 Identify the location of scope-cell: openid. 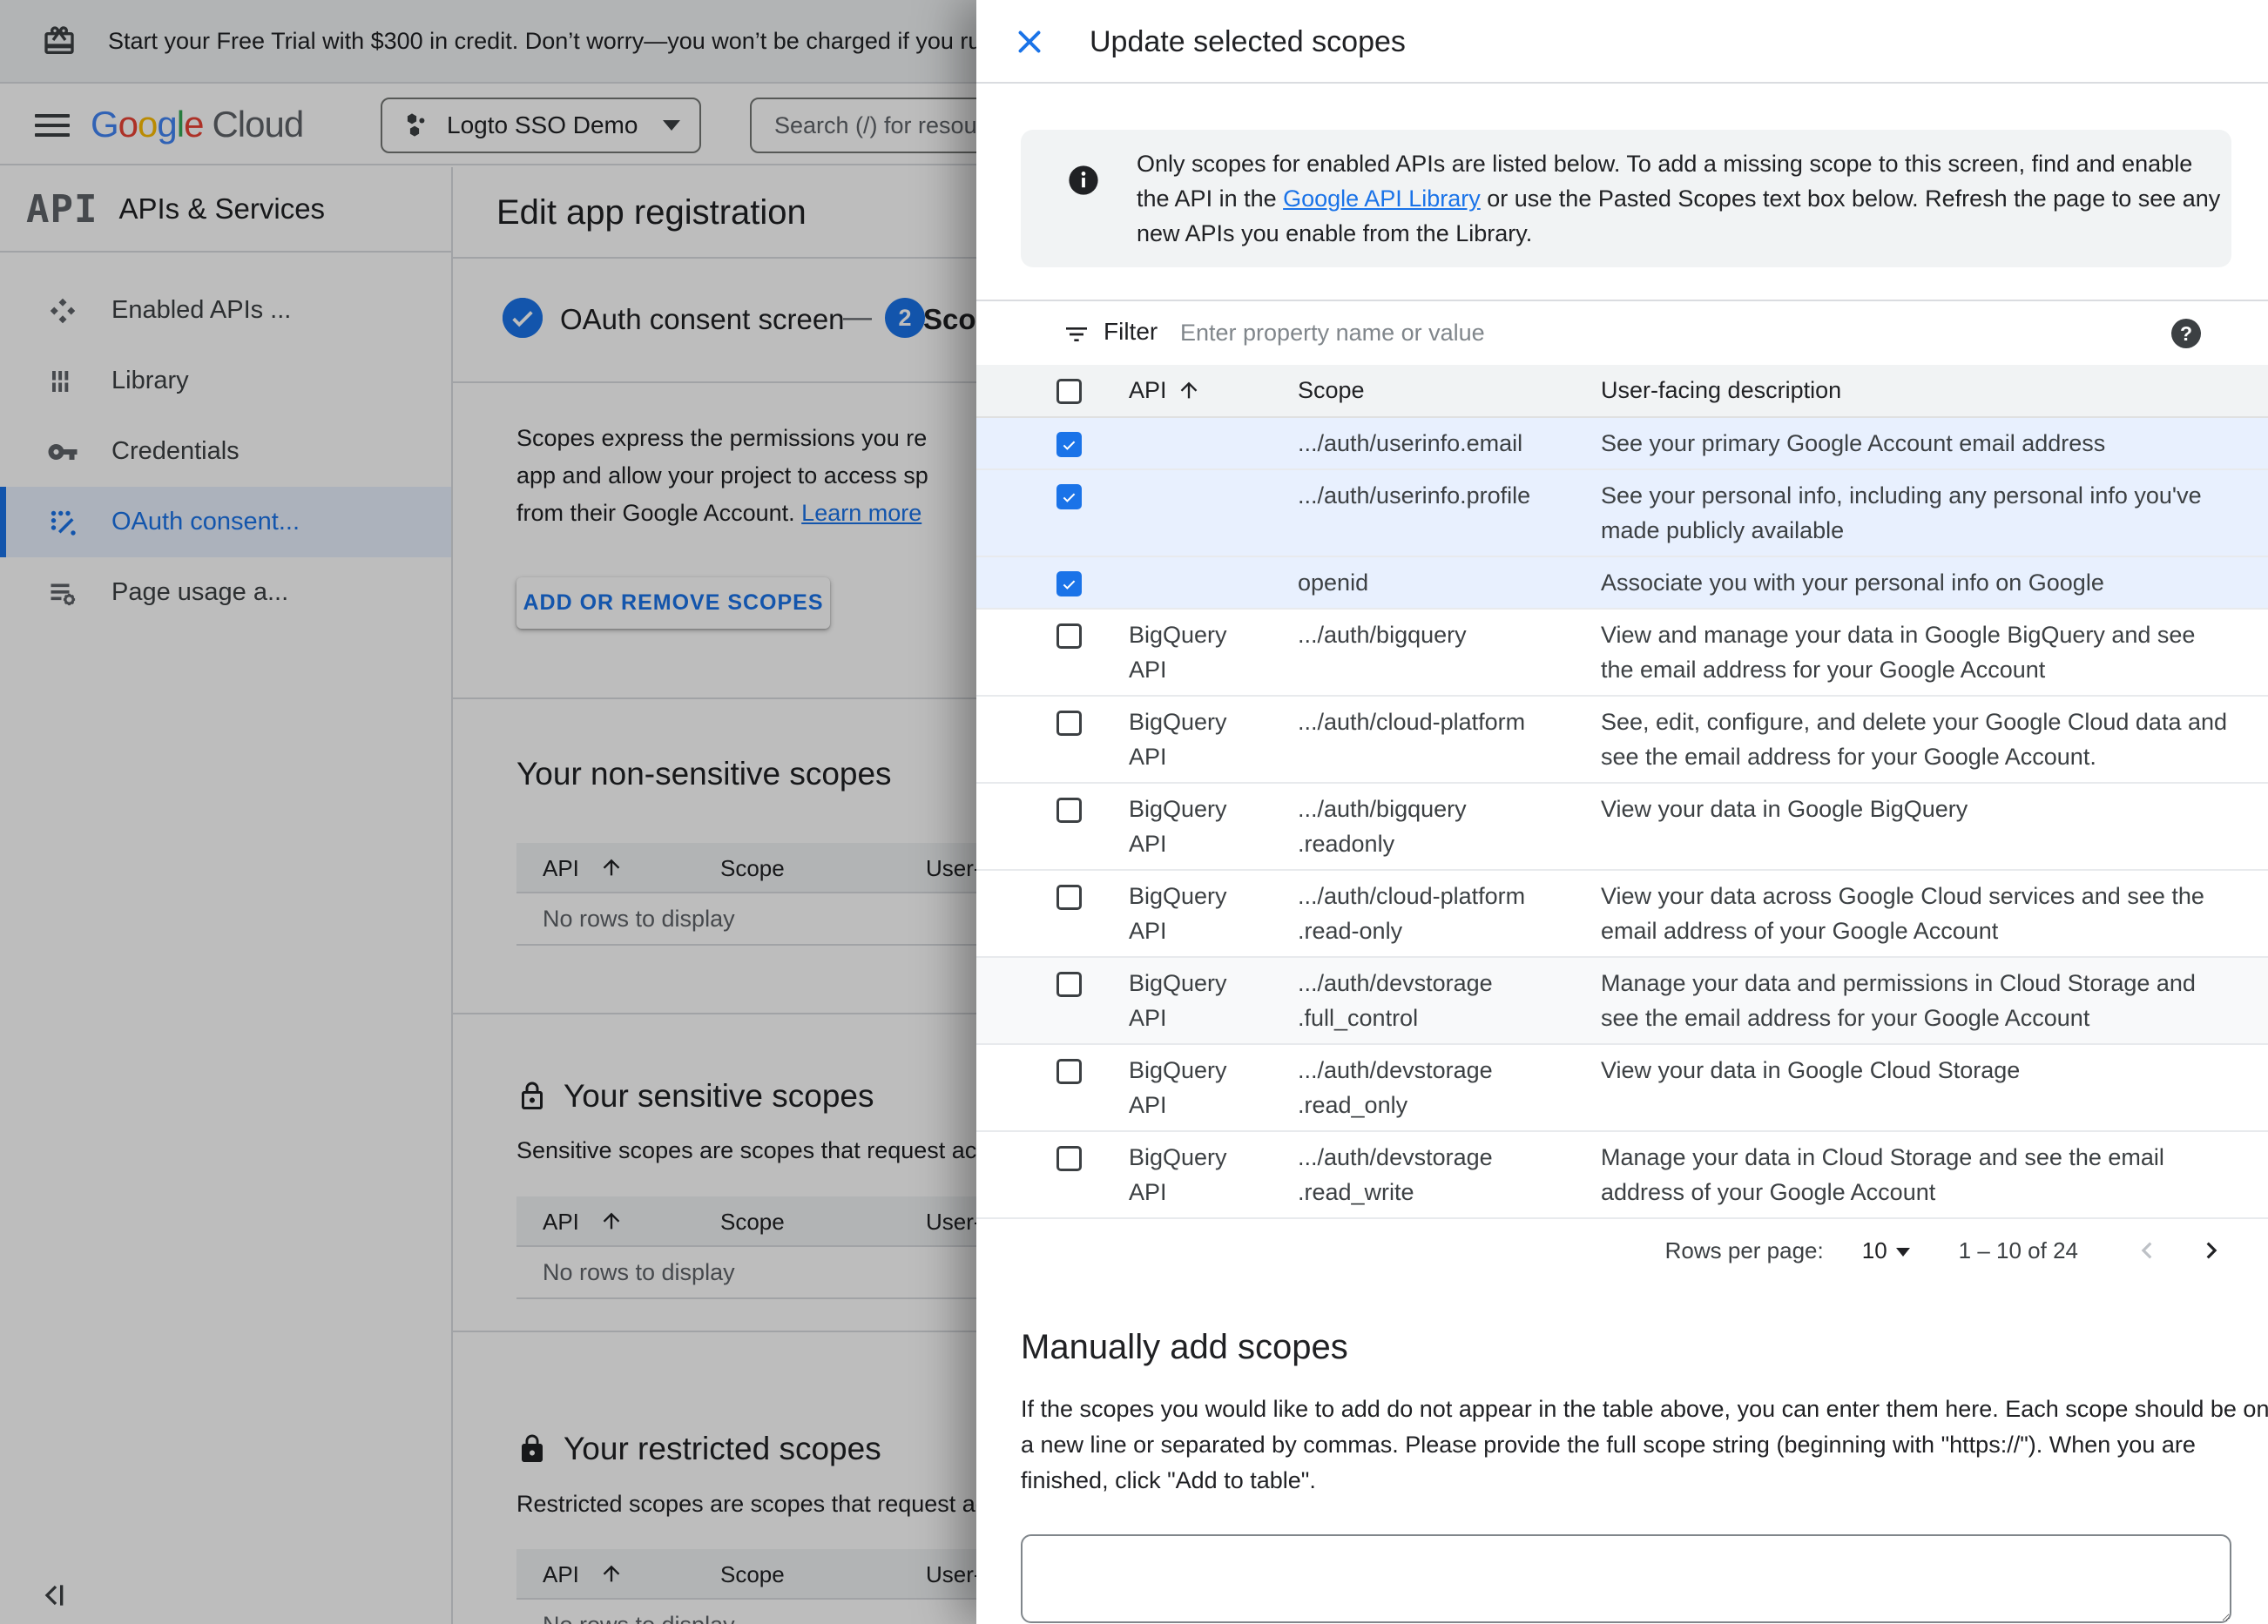
(1333, 583).